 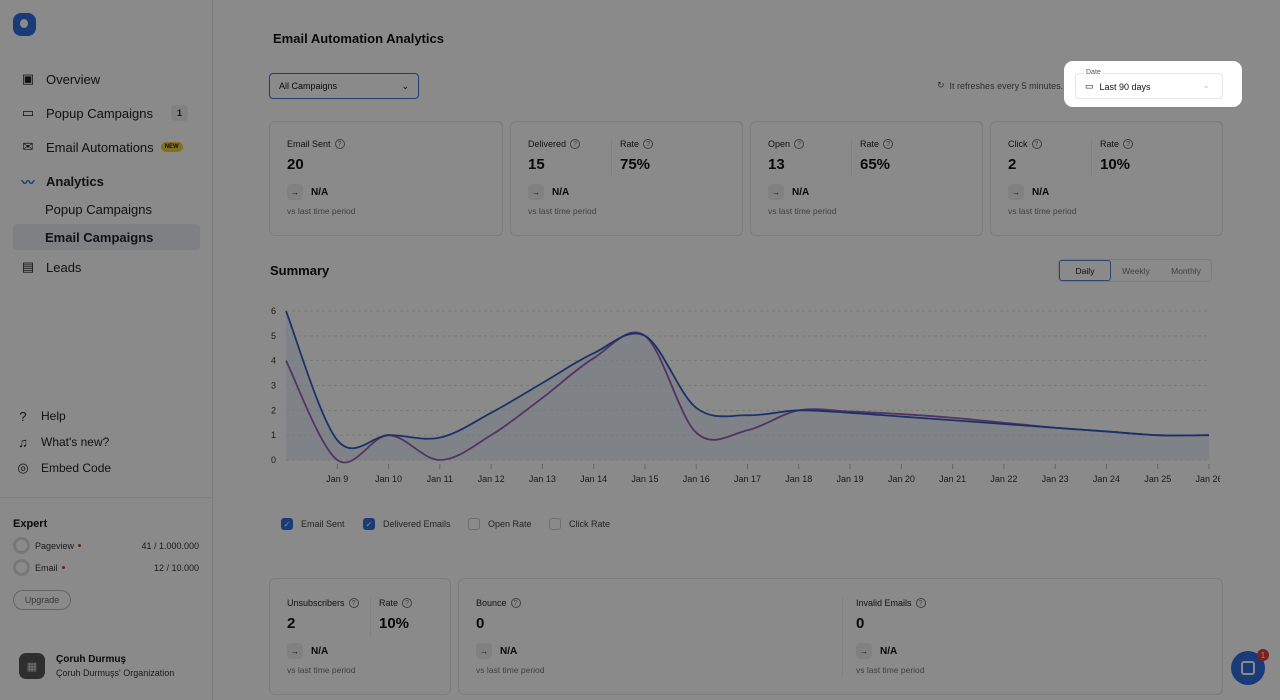 I want to click on calendar-icon: ▭, so click(x=1089, y=86).